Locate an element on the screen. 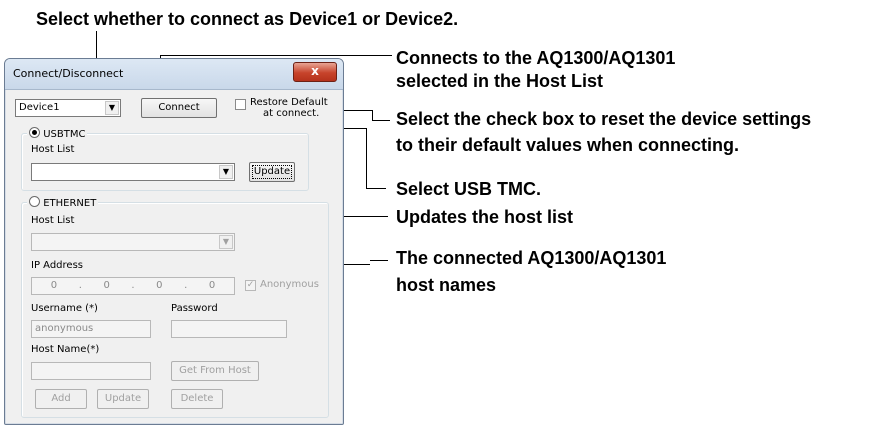 The height and width of the screenshot is (427, 886). password-field is located at coordinates (229, 329).